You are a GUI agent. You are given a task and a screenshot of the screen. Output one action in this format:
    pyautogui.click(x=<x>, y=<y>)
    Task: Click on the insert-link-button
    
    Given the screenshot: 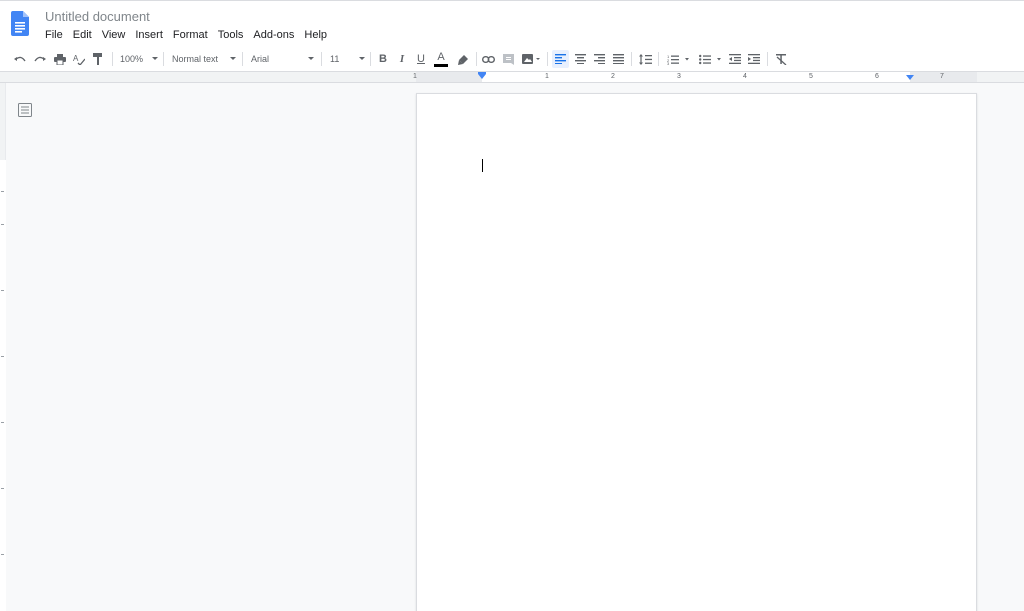 What is the action you would take?
    pyautogui.click(x=488, y=59)
    